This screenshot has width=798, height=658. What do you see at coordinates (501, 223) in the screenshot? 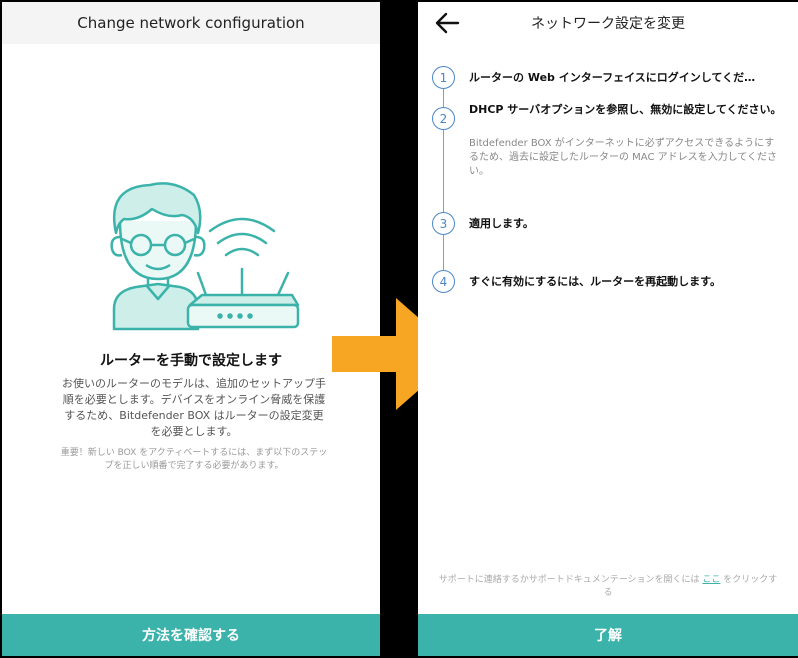
I see `step-3-title: 適用します。` at bounding box center [501, 223].